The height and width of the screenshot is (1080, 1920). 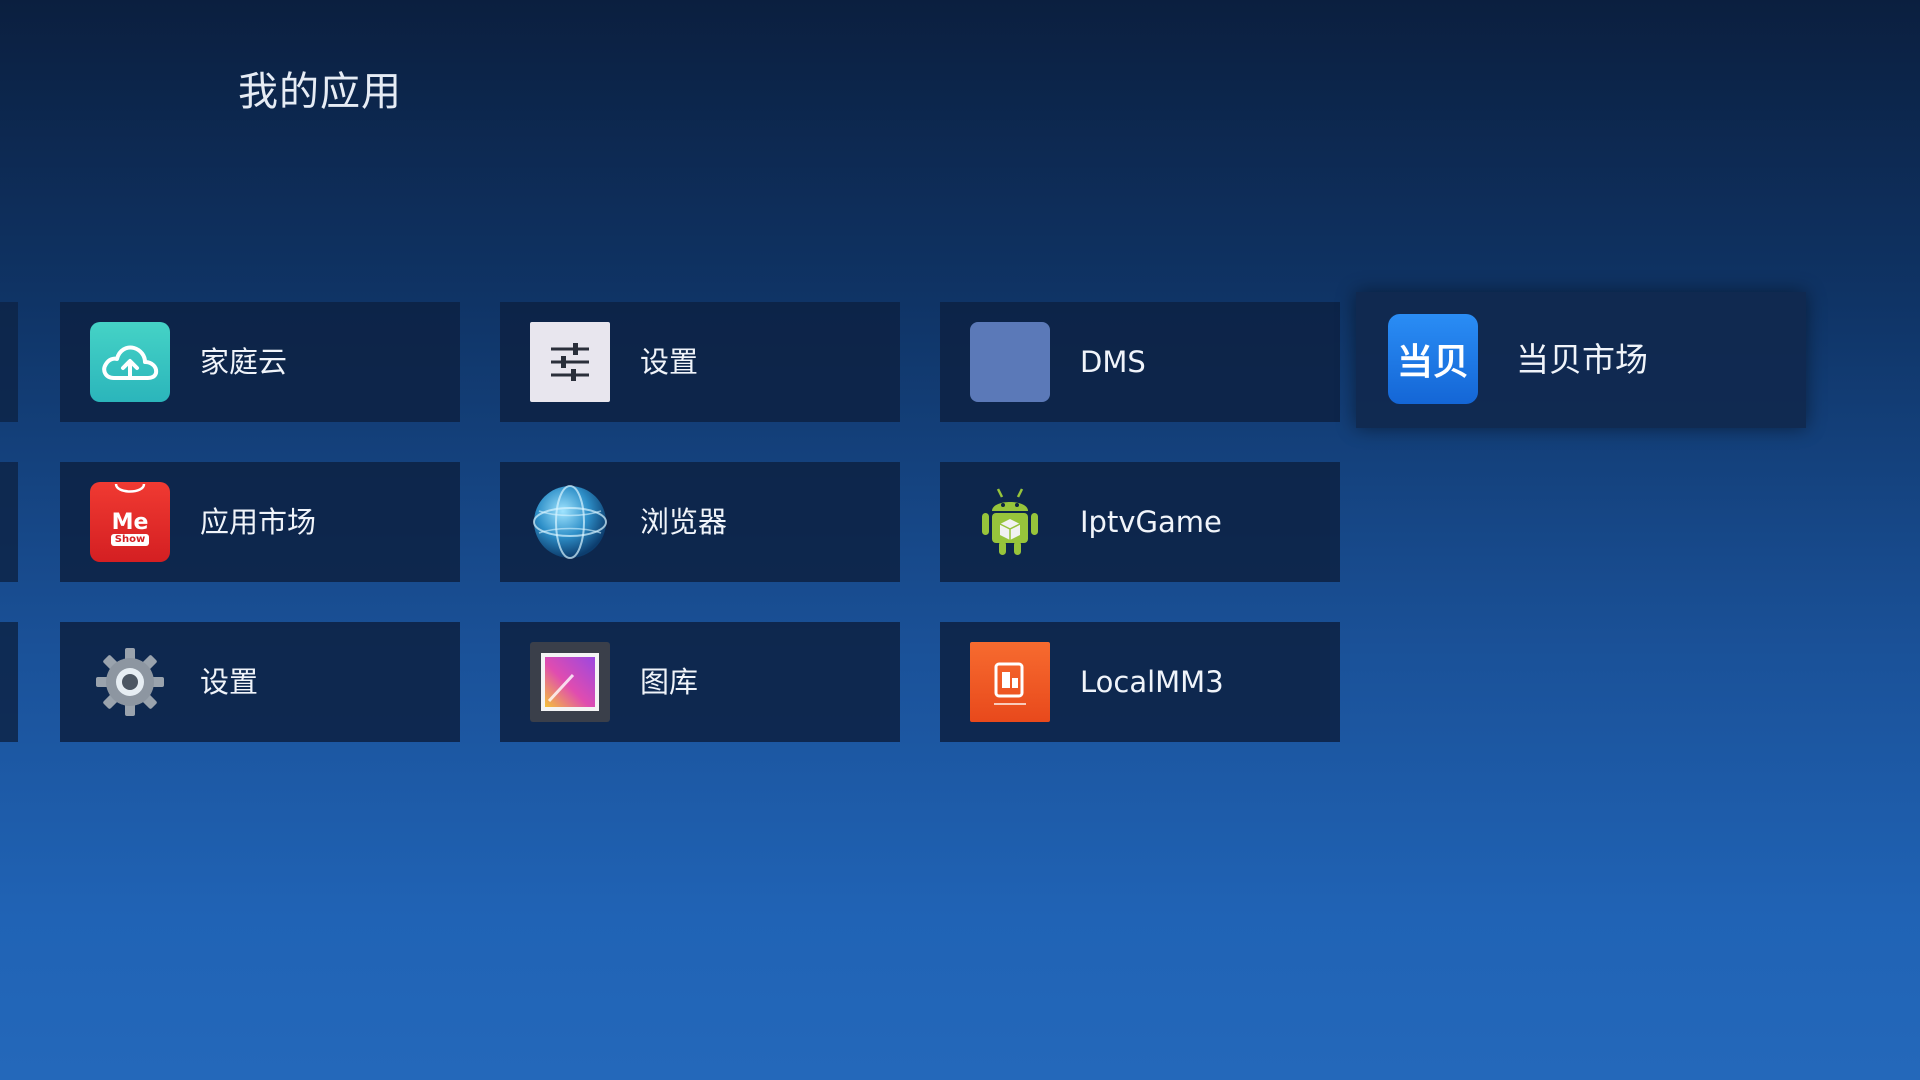 I want to click on globe-icon, so click(x=570, y=522).